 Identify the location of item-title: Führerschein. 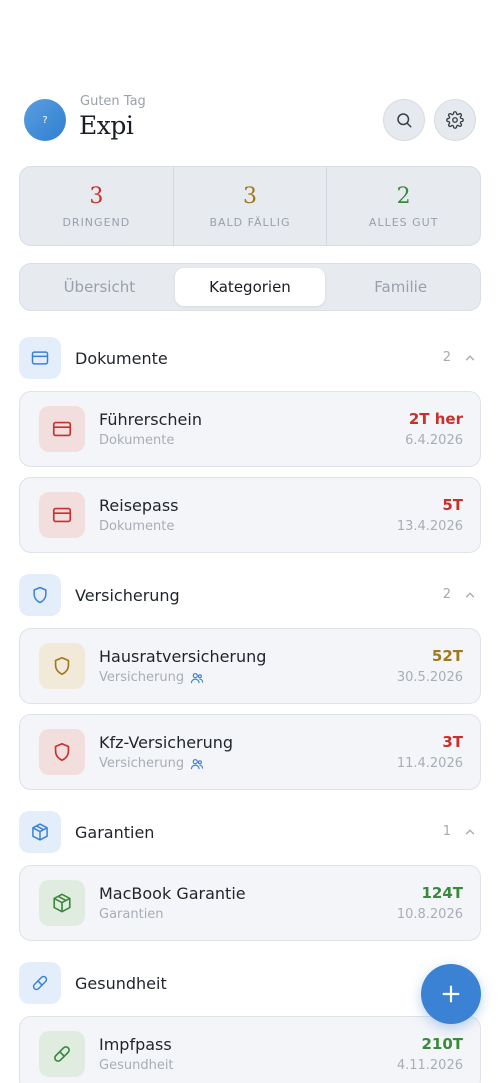
(150, 419).